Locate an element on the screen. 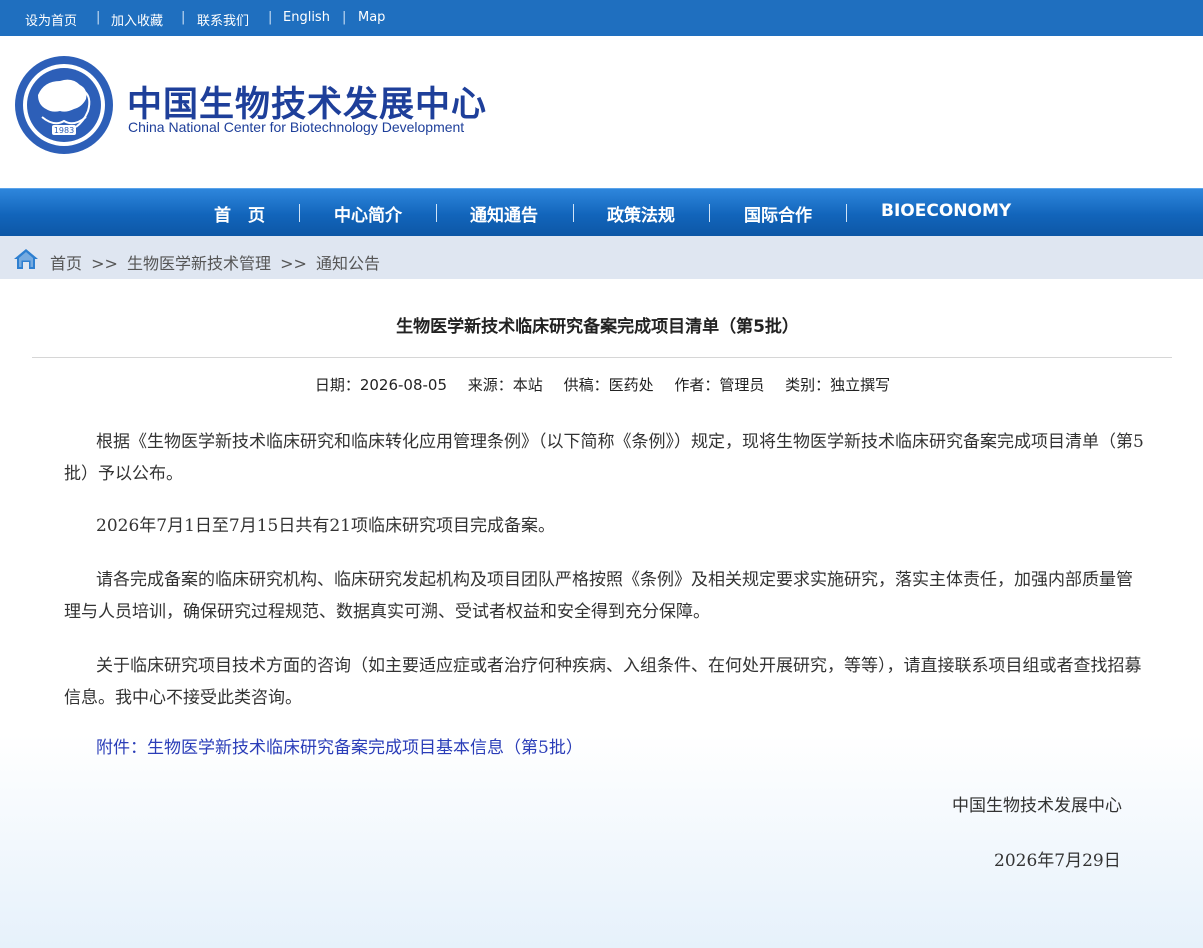 The width and height of the screenshot is (1203, 948). top-utility-bar: 设为首页 | 加入收藏 | 联系我们 | English | Map is located at coordinates (601, 18).